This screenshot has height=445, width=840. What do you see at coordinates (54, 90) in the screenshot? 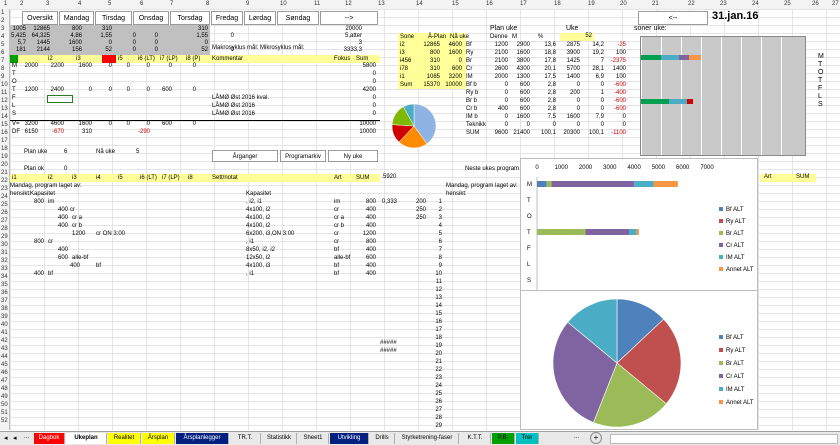
I see `plan-value-cell: 2400` at bounding box center [54, 90].